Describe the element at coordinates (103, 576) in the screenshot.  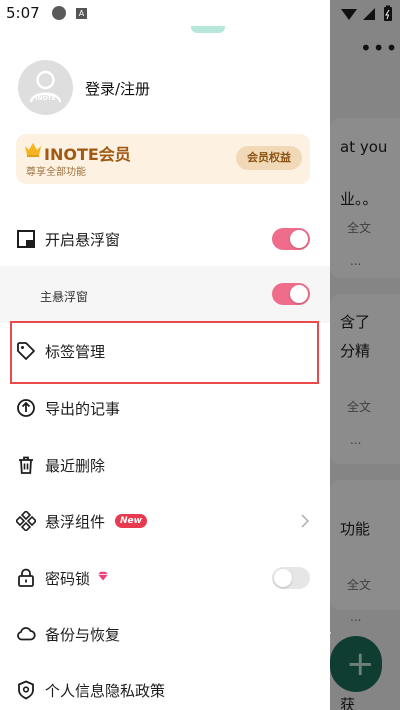
I see `premium-gem-icon` at that location.